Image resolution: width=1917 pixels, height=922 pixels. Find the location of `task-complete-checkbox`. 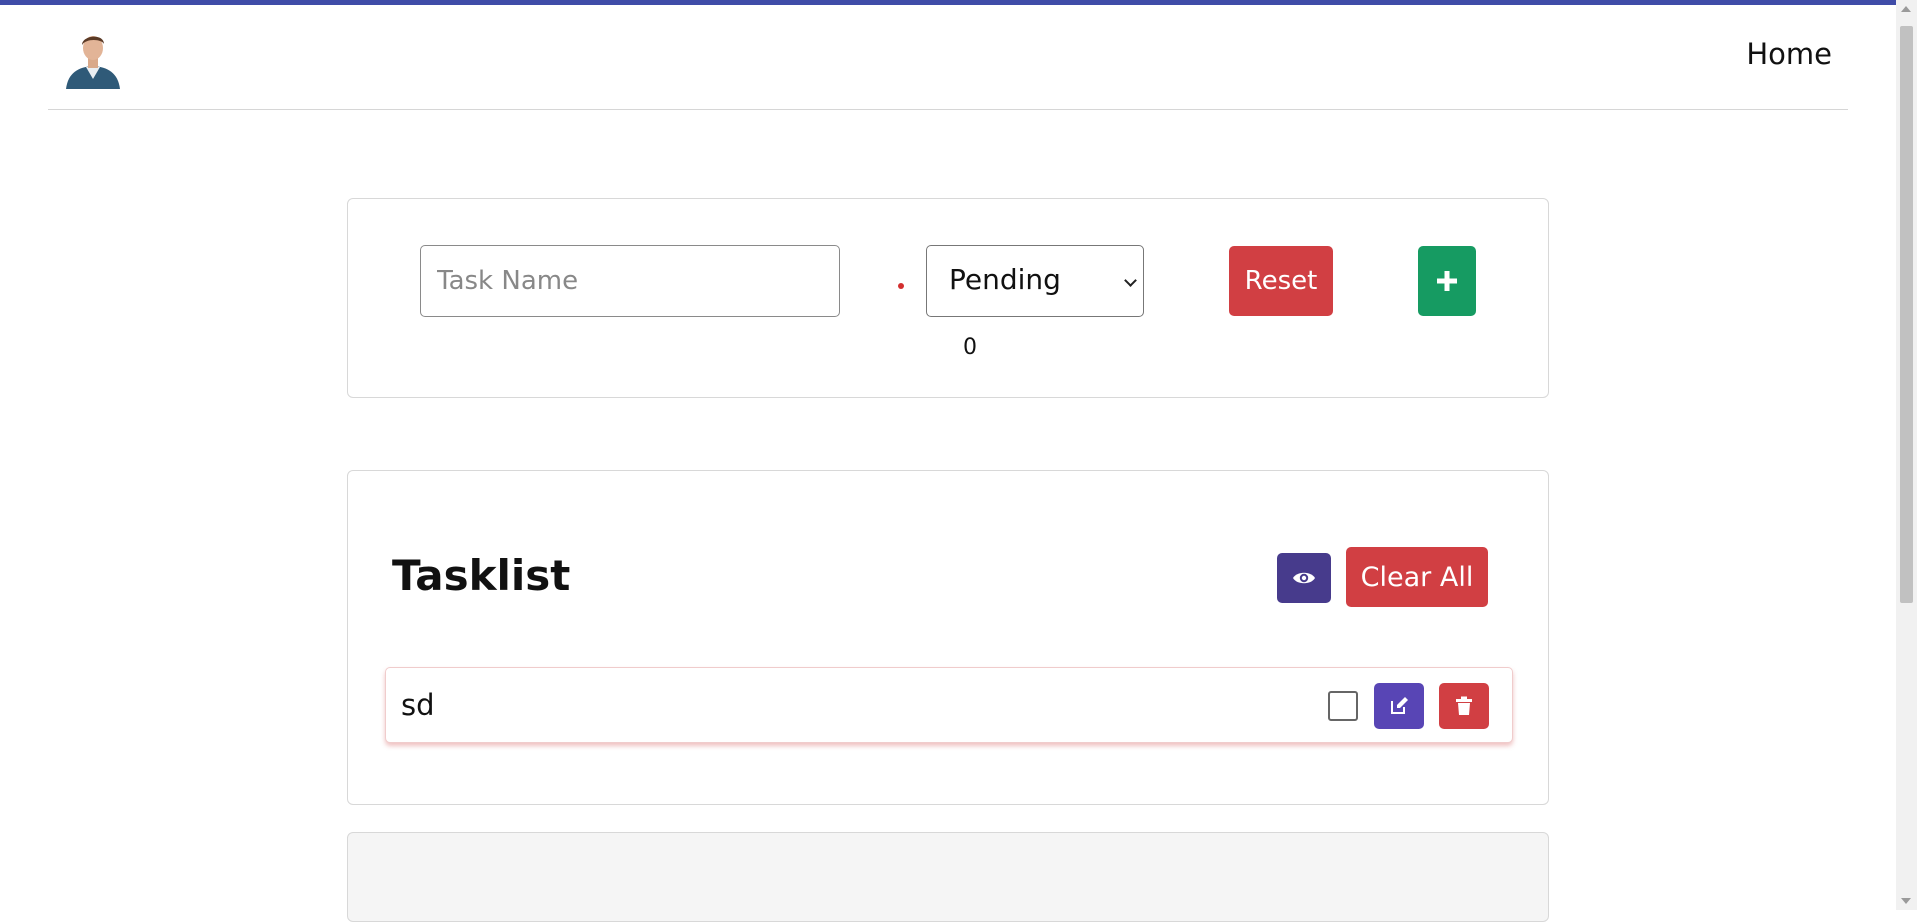

task-complete-checkbox is located at coordinates (1343, 706).